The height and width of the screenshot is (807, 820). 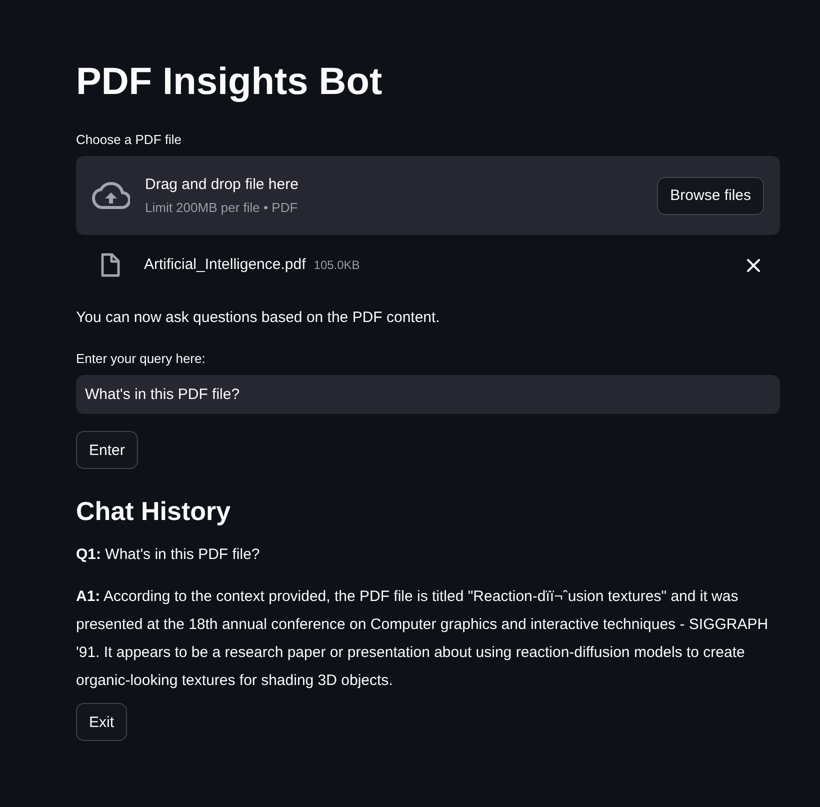 What do you see at coordinates (111, 196) in the screenshot?
I see `cloud-upload-icon` at bounding box center [111, 196].